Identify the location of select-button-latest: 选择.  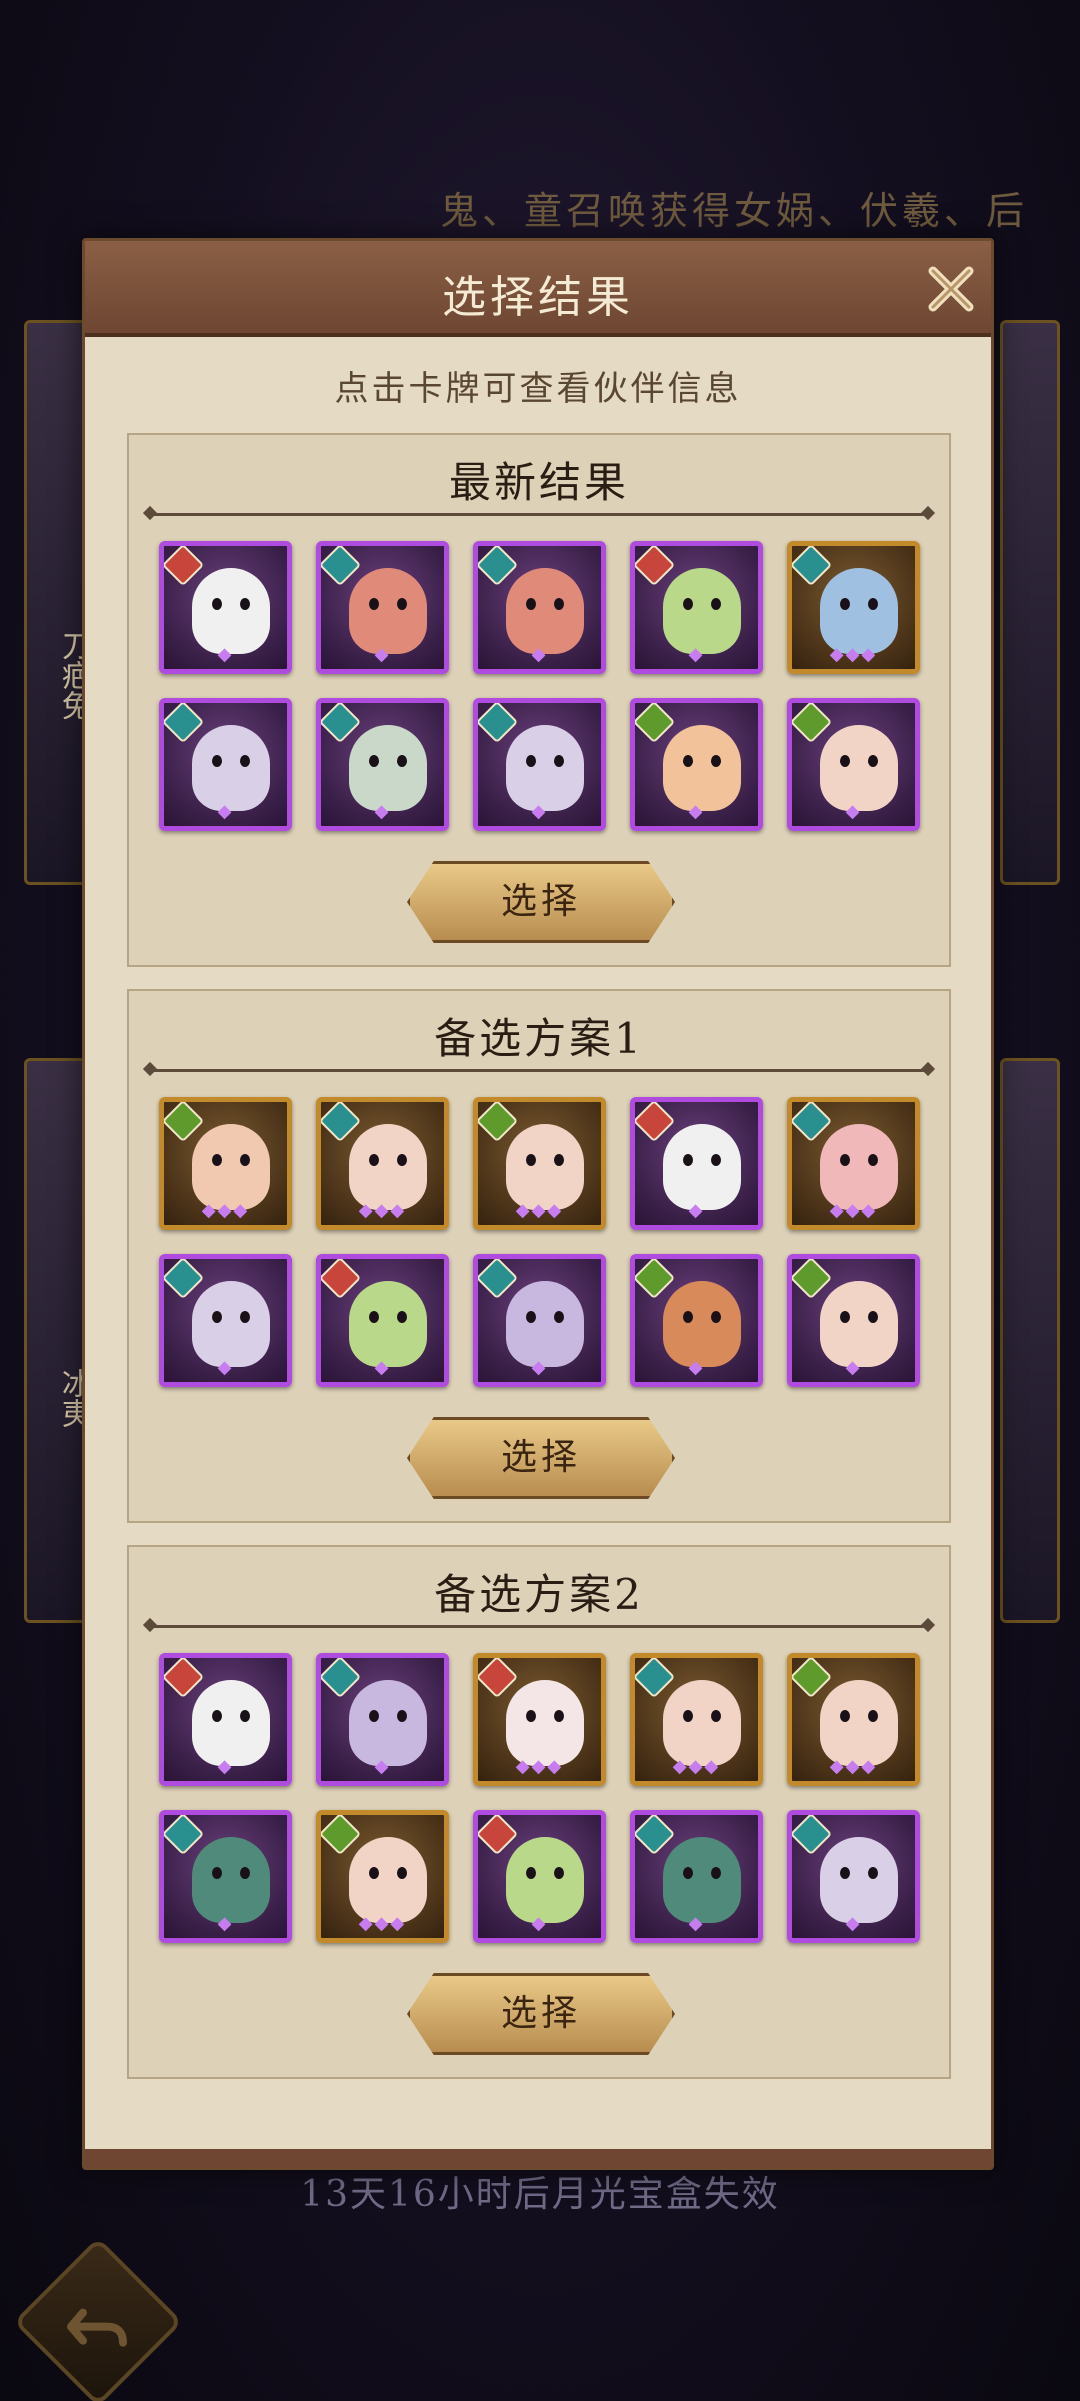
(541, 902).